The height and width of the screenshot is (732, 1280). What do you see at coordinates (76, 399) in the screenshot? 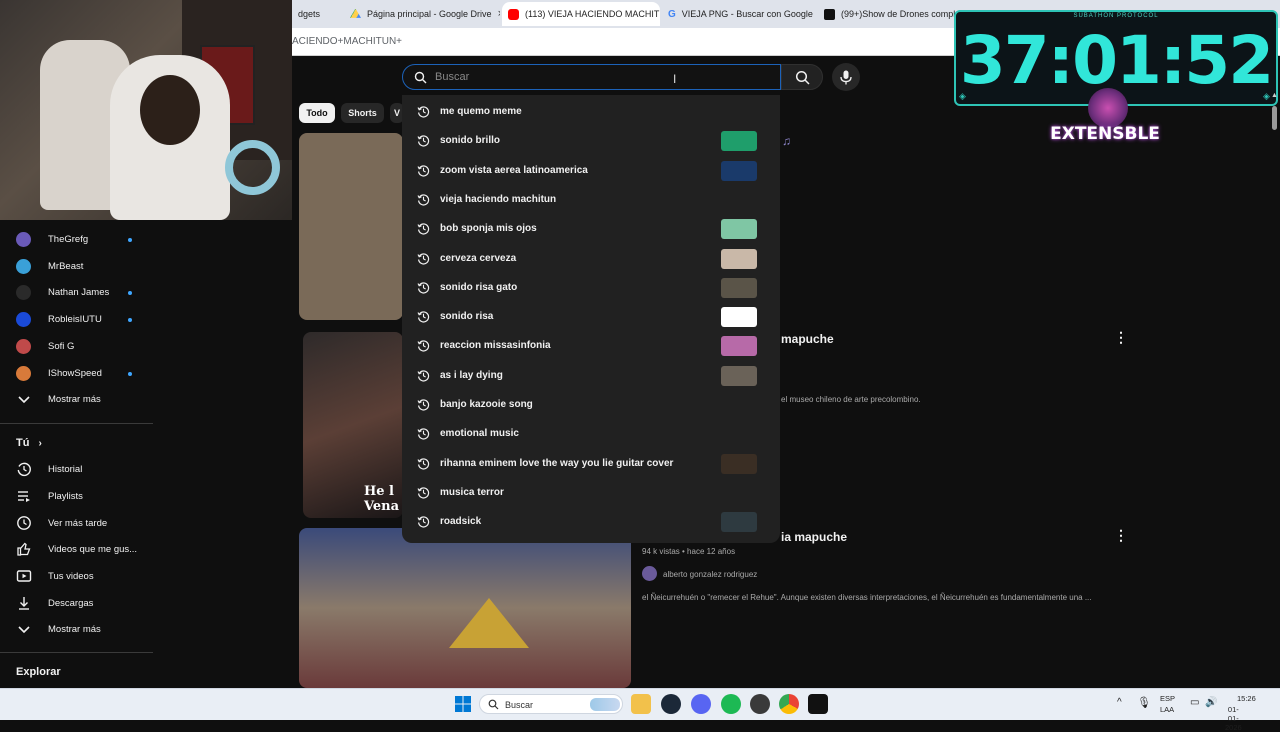
I see `show-more-subscriptions: Mostrar más` at bounding box center [76, 399].